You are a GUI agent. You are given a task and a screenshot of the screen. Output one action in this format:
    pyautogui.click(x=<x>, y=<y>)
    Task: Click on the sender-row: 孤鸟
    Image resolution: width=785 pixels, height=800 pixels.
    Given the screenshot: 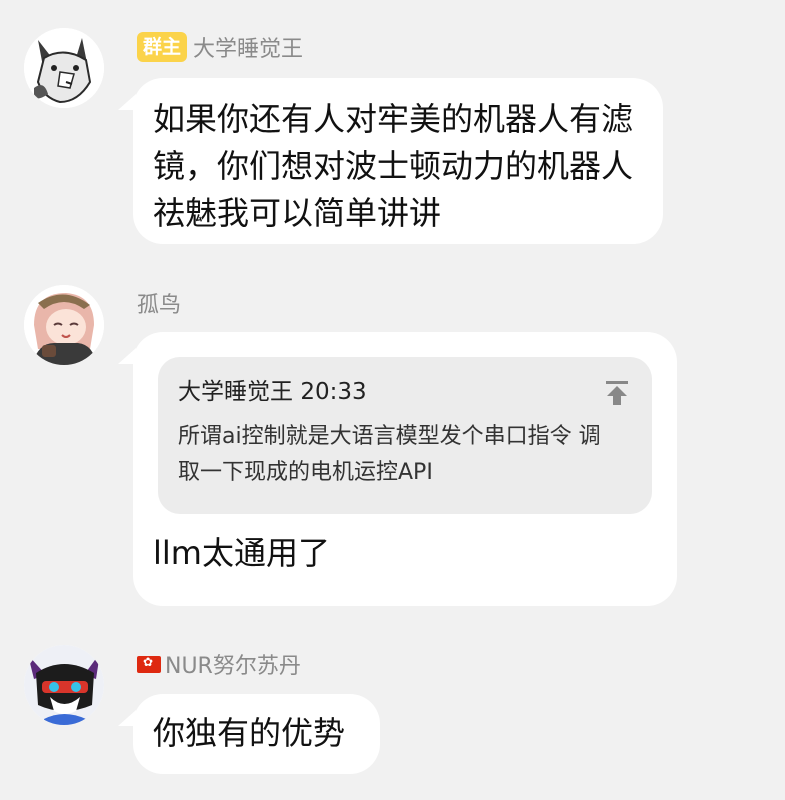 What is the action you would take?
    pyautogui.click(x=159, y=303)
    